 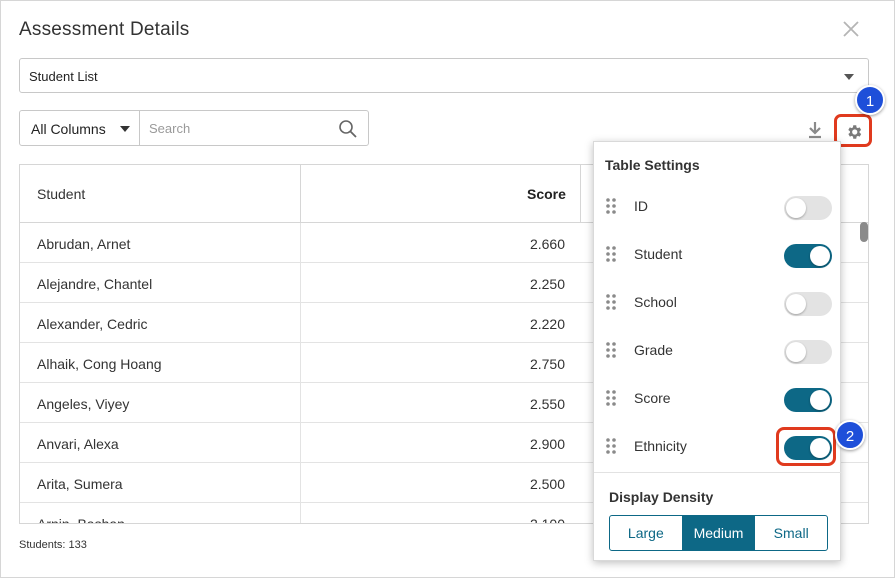 I want to click on student-name: Arita, Sumera, so click(x=80, y=484).